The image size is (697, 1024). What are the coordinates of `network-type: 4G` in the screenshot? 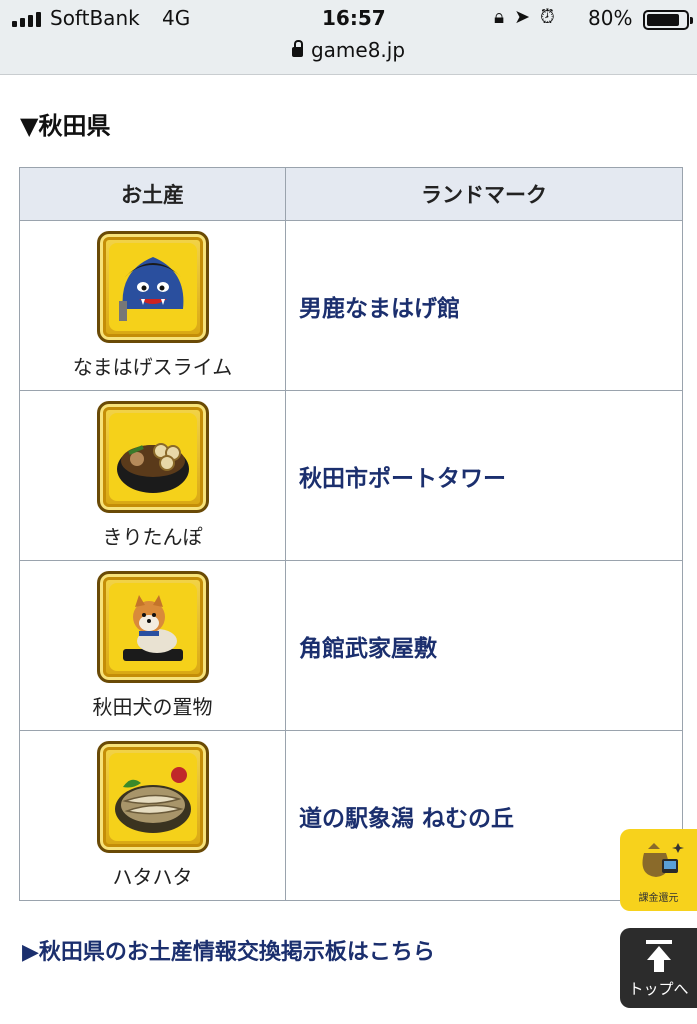 It's located at (176, 18).